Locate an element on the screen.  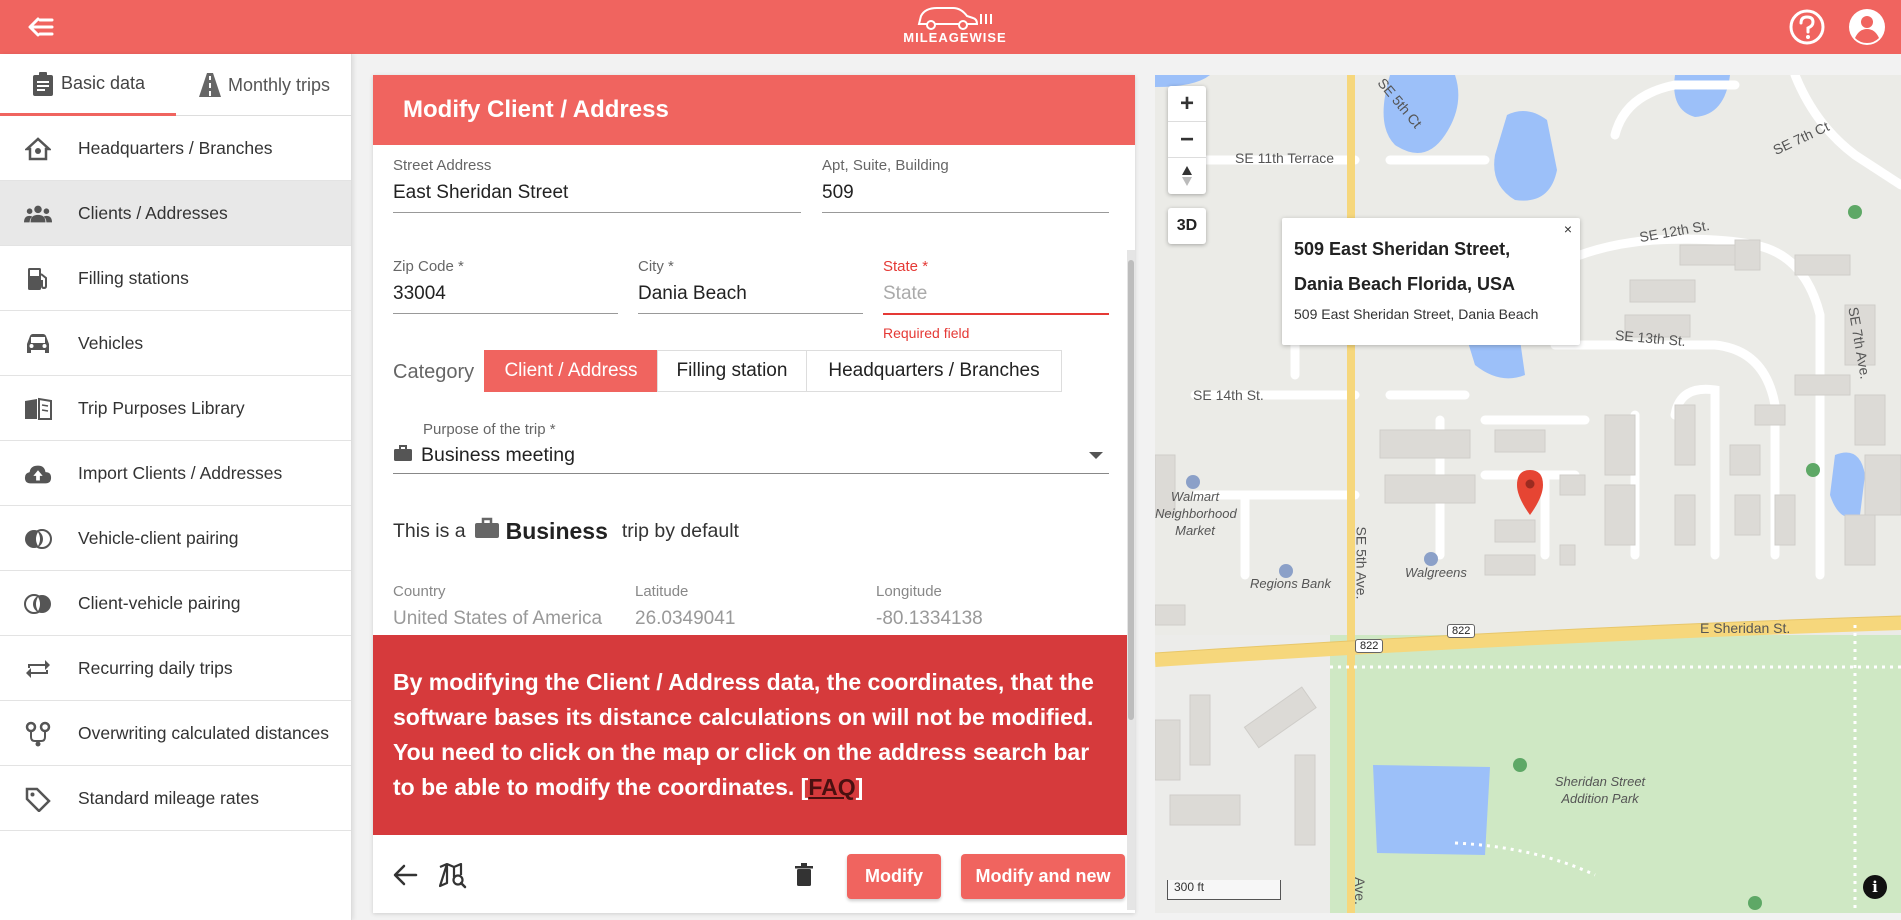
trip-purpose-label: Purpose of the trip * is located at coordinates (489, 429).